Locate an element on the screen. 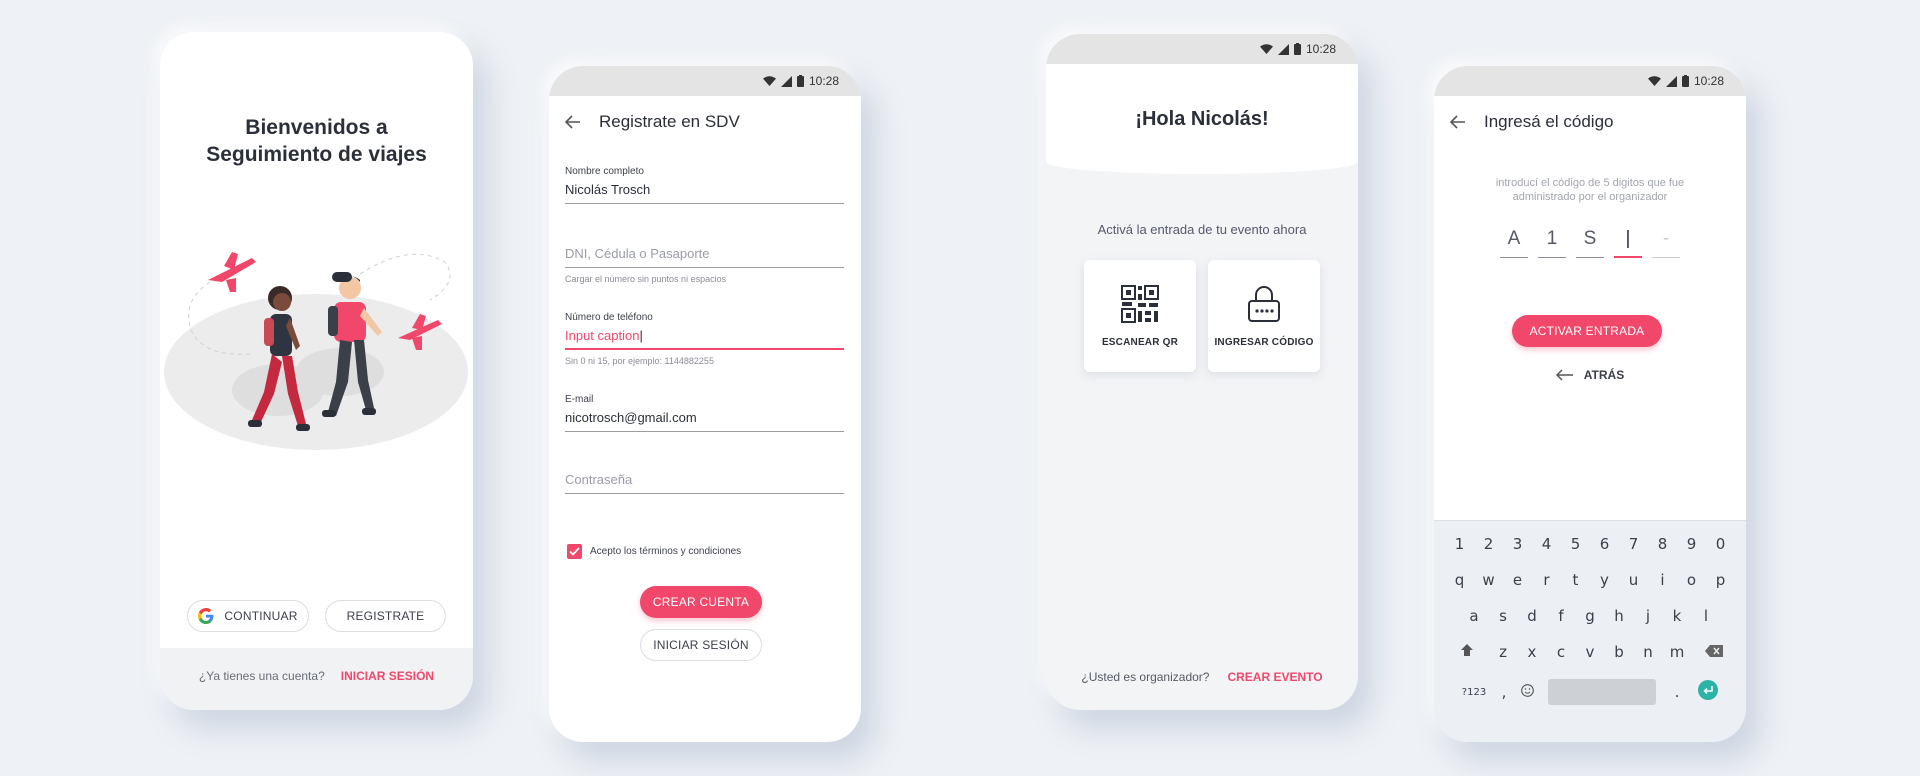 This screenshot has width=1920, height=776. key: e is located at coordinates (1517, 580).